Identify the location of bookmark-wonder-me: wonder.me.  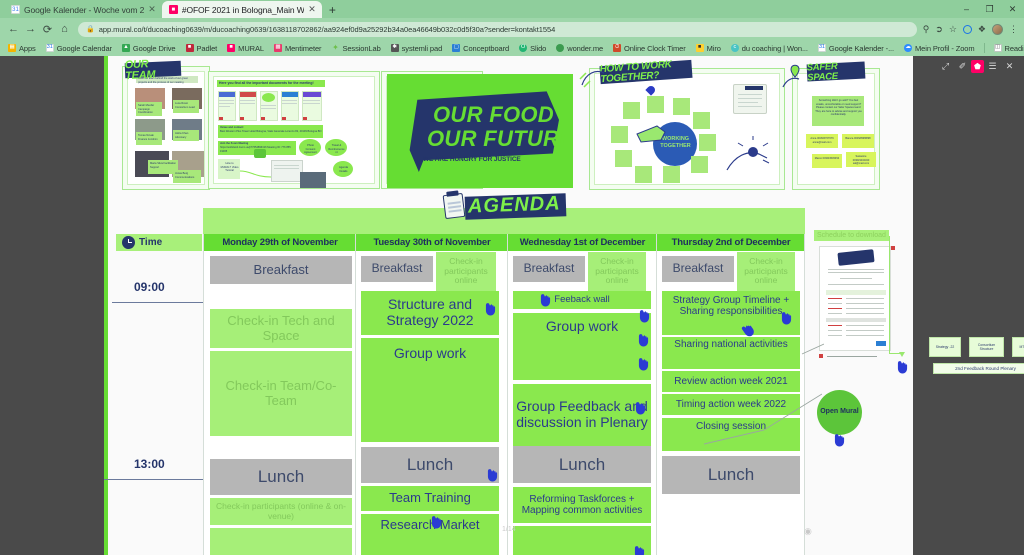
(579, 48).